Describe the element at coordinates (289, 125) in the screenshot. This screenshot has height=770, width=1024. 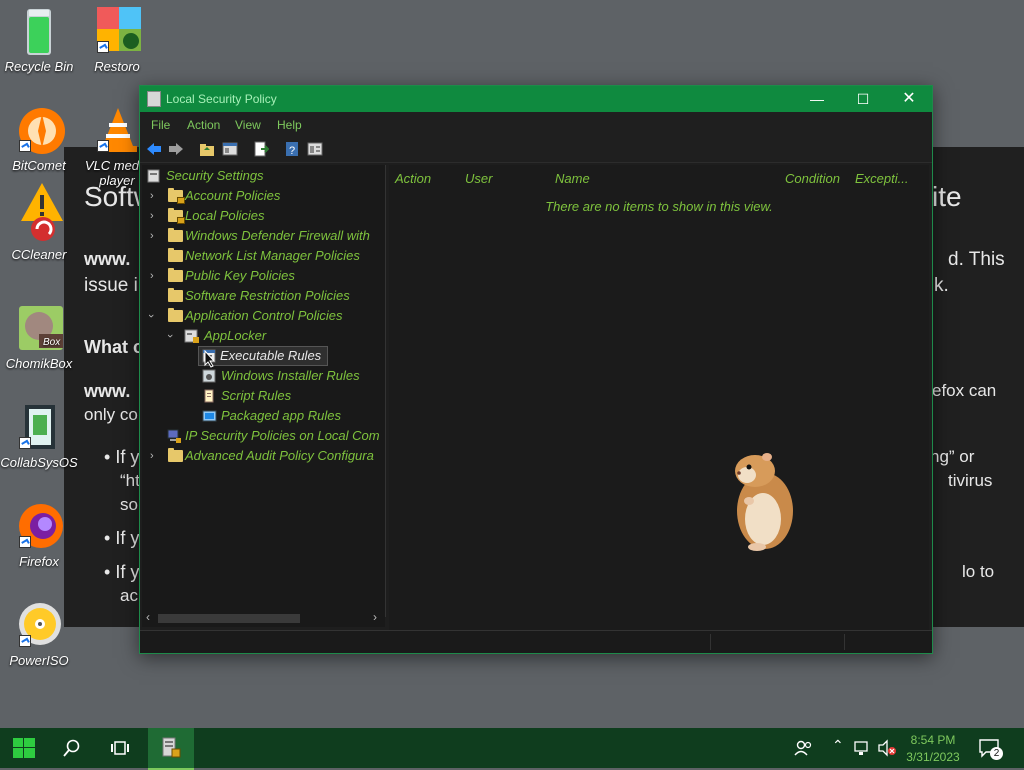
I see `menu-help: Help` at that location.